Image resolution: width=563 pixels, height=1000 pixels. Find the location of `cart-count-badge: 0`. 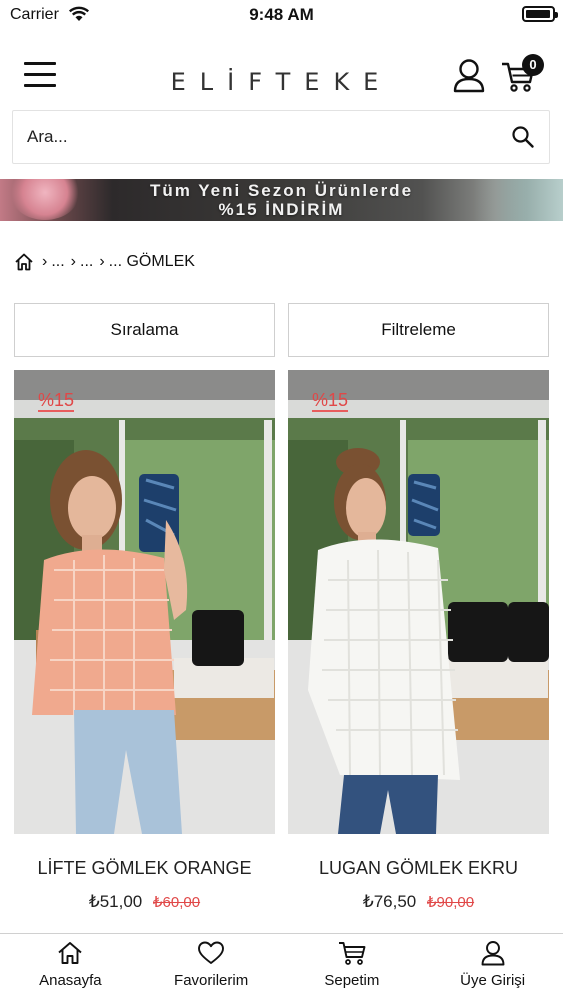

cart-count-badge: 0 is located at coordinates (533, 65).